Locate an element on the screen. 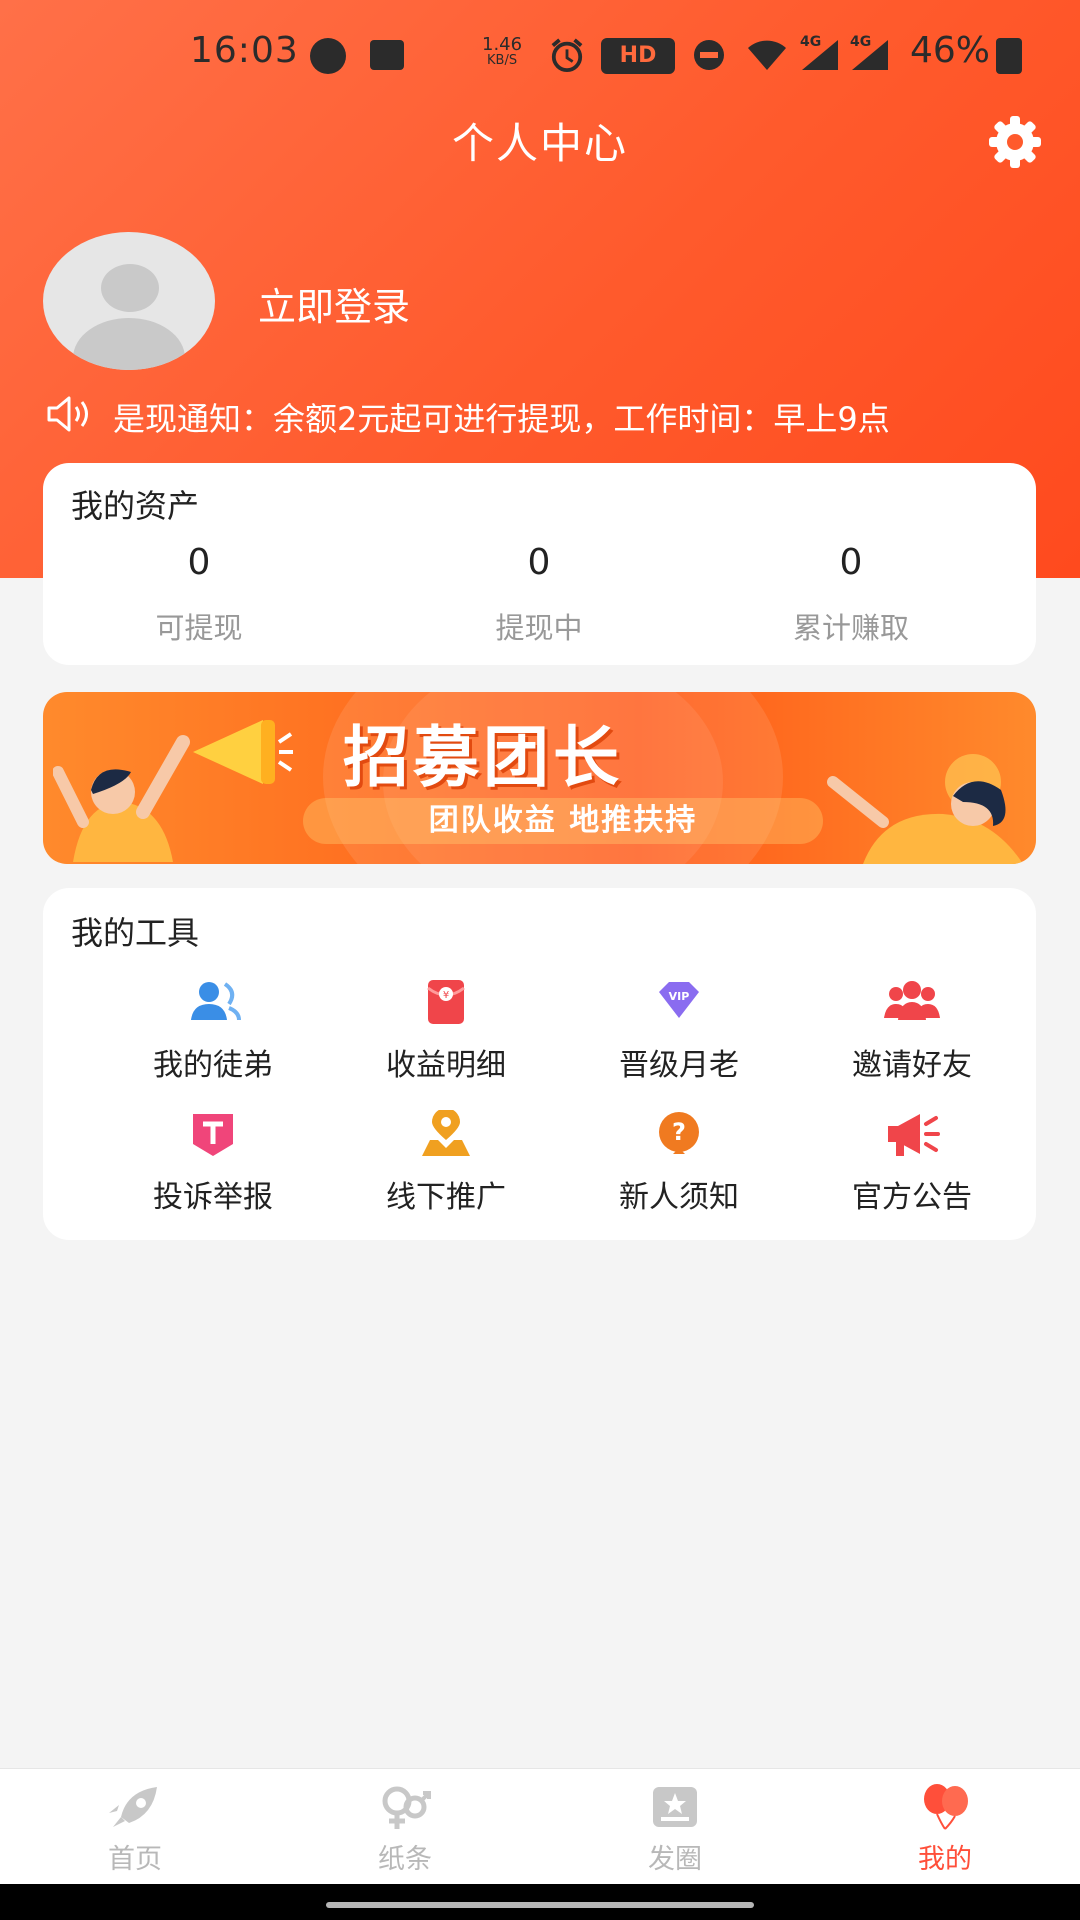  network-speed-value: 1.46 is located at coordinates (502, 44).